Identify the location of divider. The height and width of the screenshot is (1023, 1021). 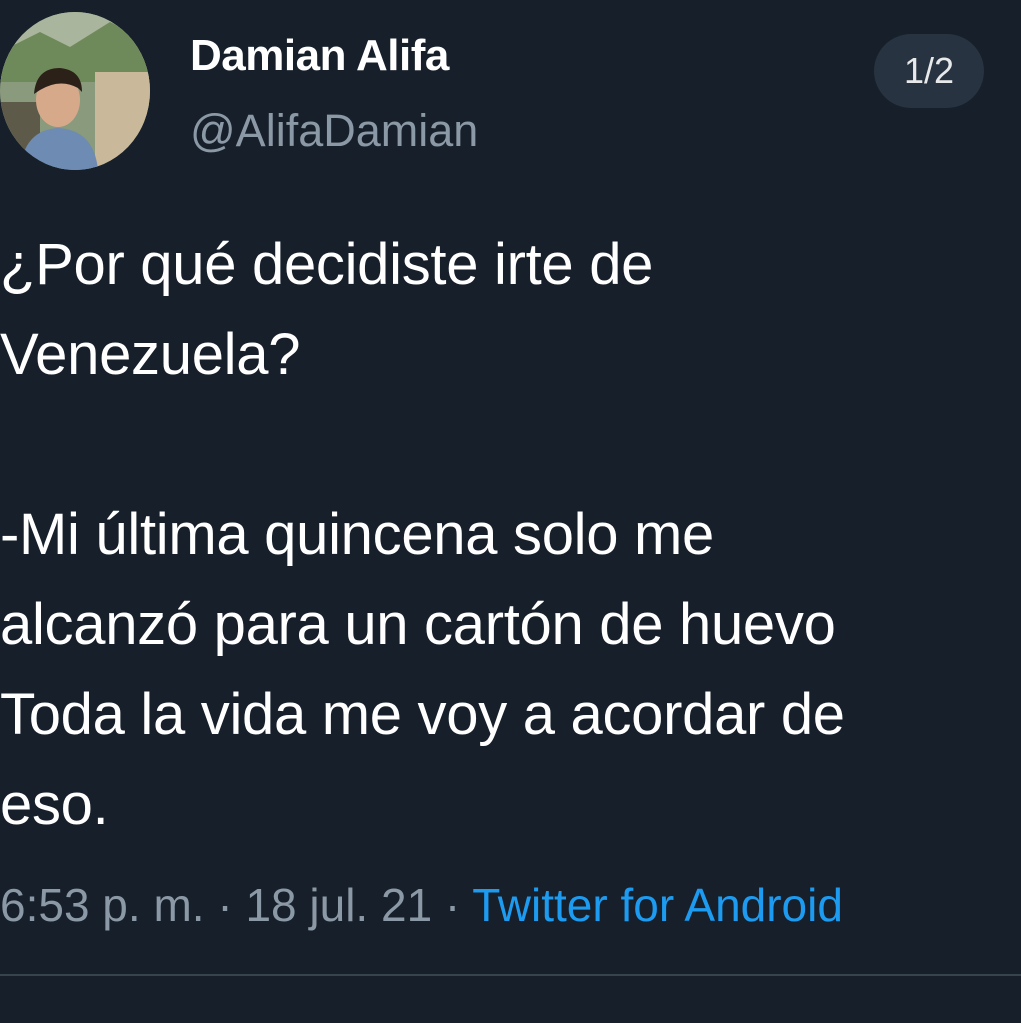
(510, 975).